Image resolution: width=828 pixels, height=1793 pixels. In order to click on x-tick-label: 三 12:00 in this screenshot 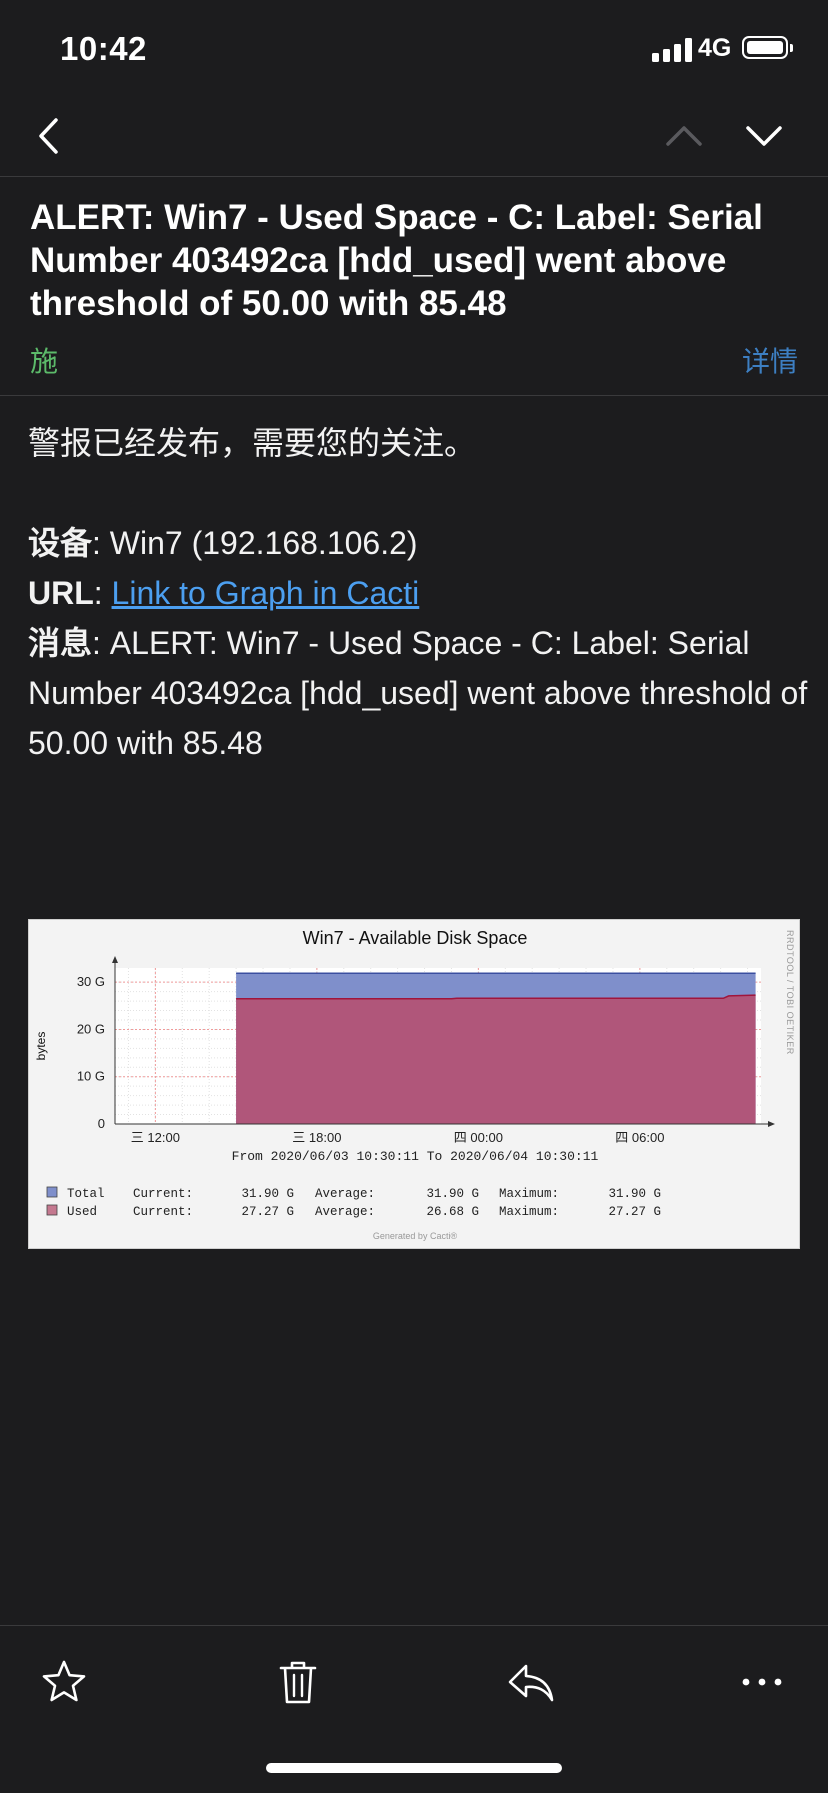, I will do `click(155, 1137)`.